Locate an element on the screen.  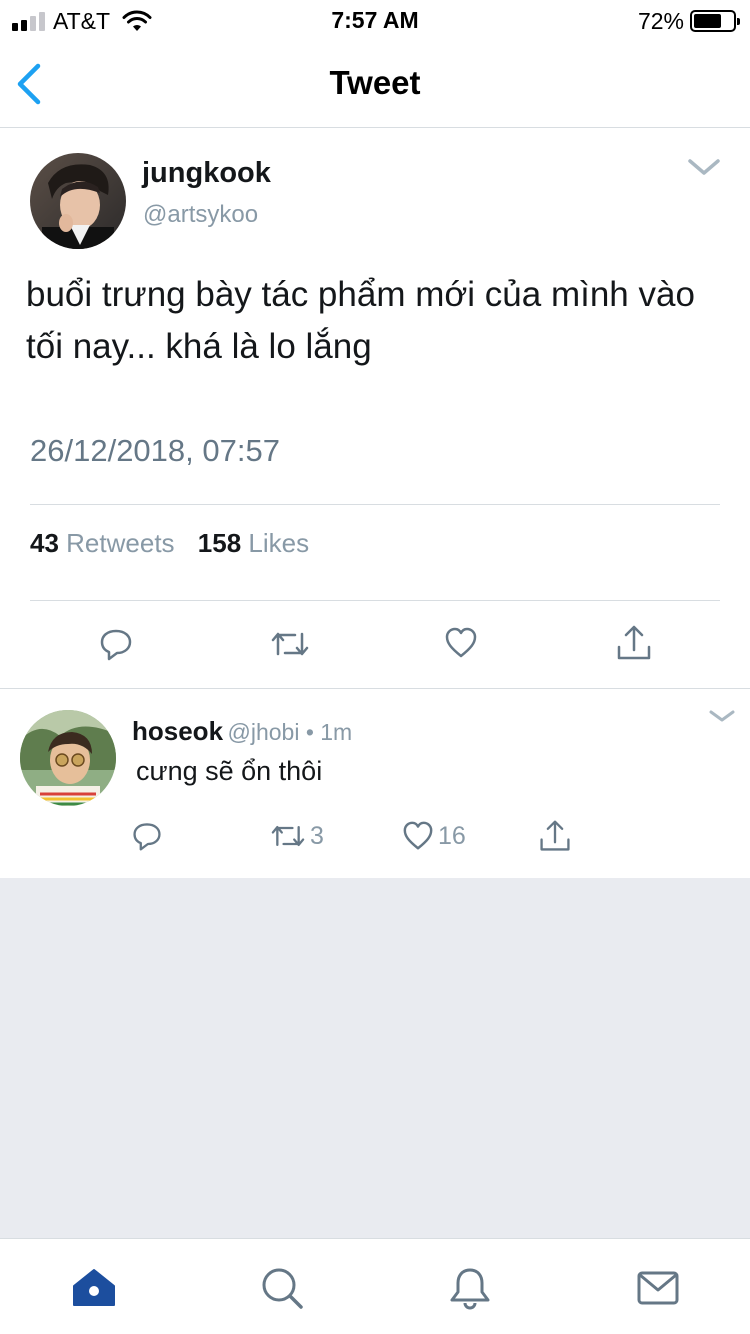
likes-count: 158 is located at coordinates (219, 543).